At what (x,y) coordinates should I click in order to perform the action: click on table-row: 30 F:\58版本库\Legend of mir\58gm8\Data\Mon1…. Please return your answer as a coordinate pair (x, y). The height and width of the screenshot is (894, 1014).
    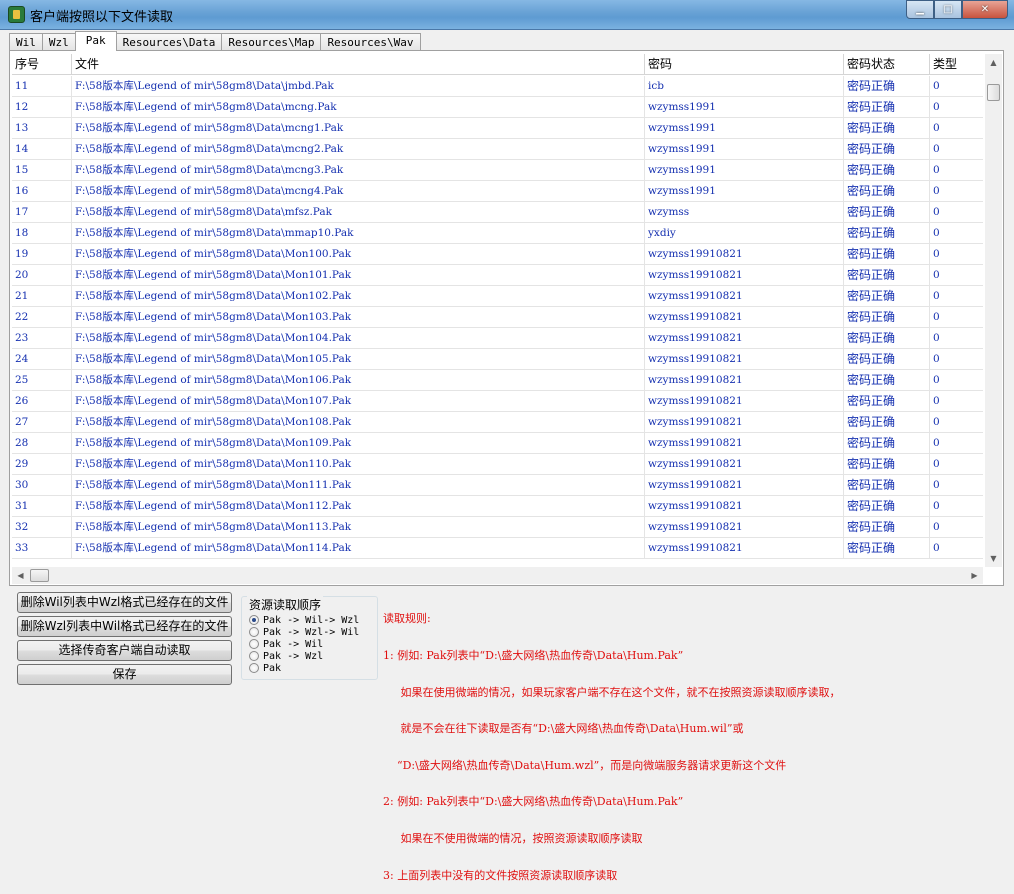
    Looking at the image, I should click on (497, 485).